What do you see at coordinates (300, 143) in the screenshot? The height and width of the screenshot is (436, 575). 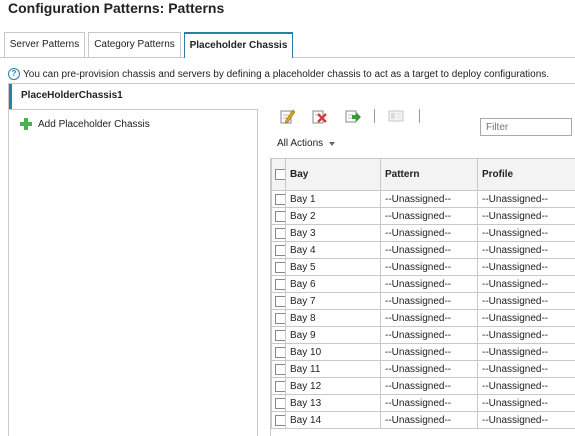 I see `all-actions-label: All Actions` at bounding box center [300, 143].